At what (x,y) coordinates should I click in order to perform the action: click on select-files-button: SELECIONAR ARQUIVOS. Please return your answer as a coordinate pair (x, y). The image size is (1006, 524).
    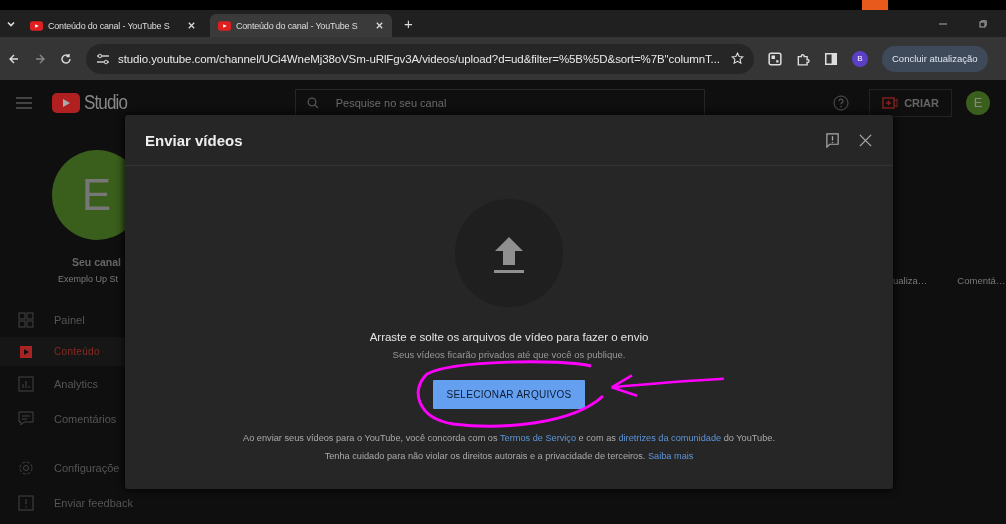
    Looking at the image, I should click on (509, 394).